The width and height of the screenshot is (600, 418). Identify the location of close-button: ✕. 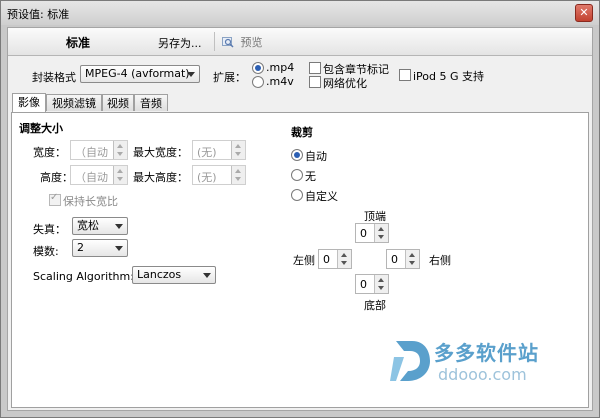
(584, 13).